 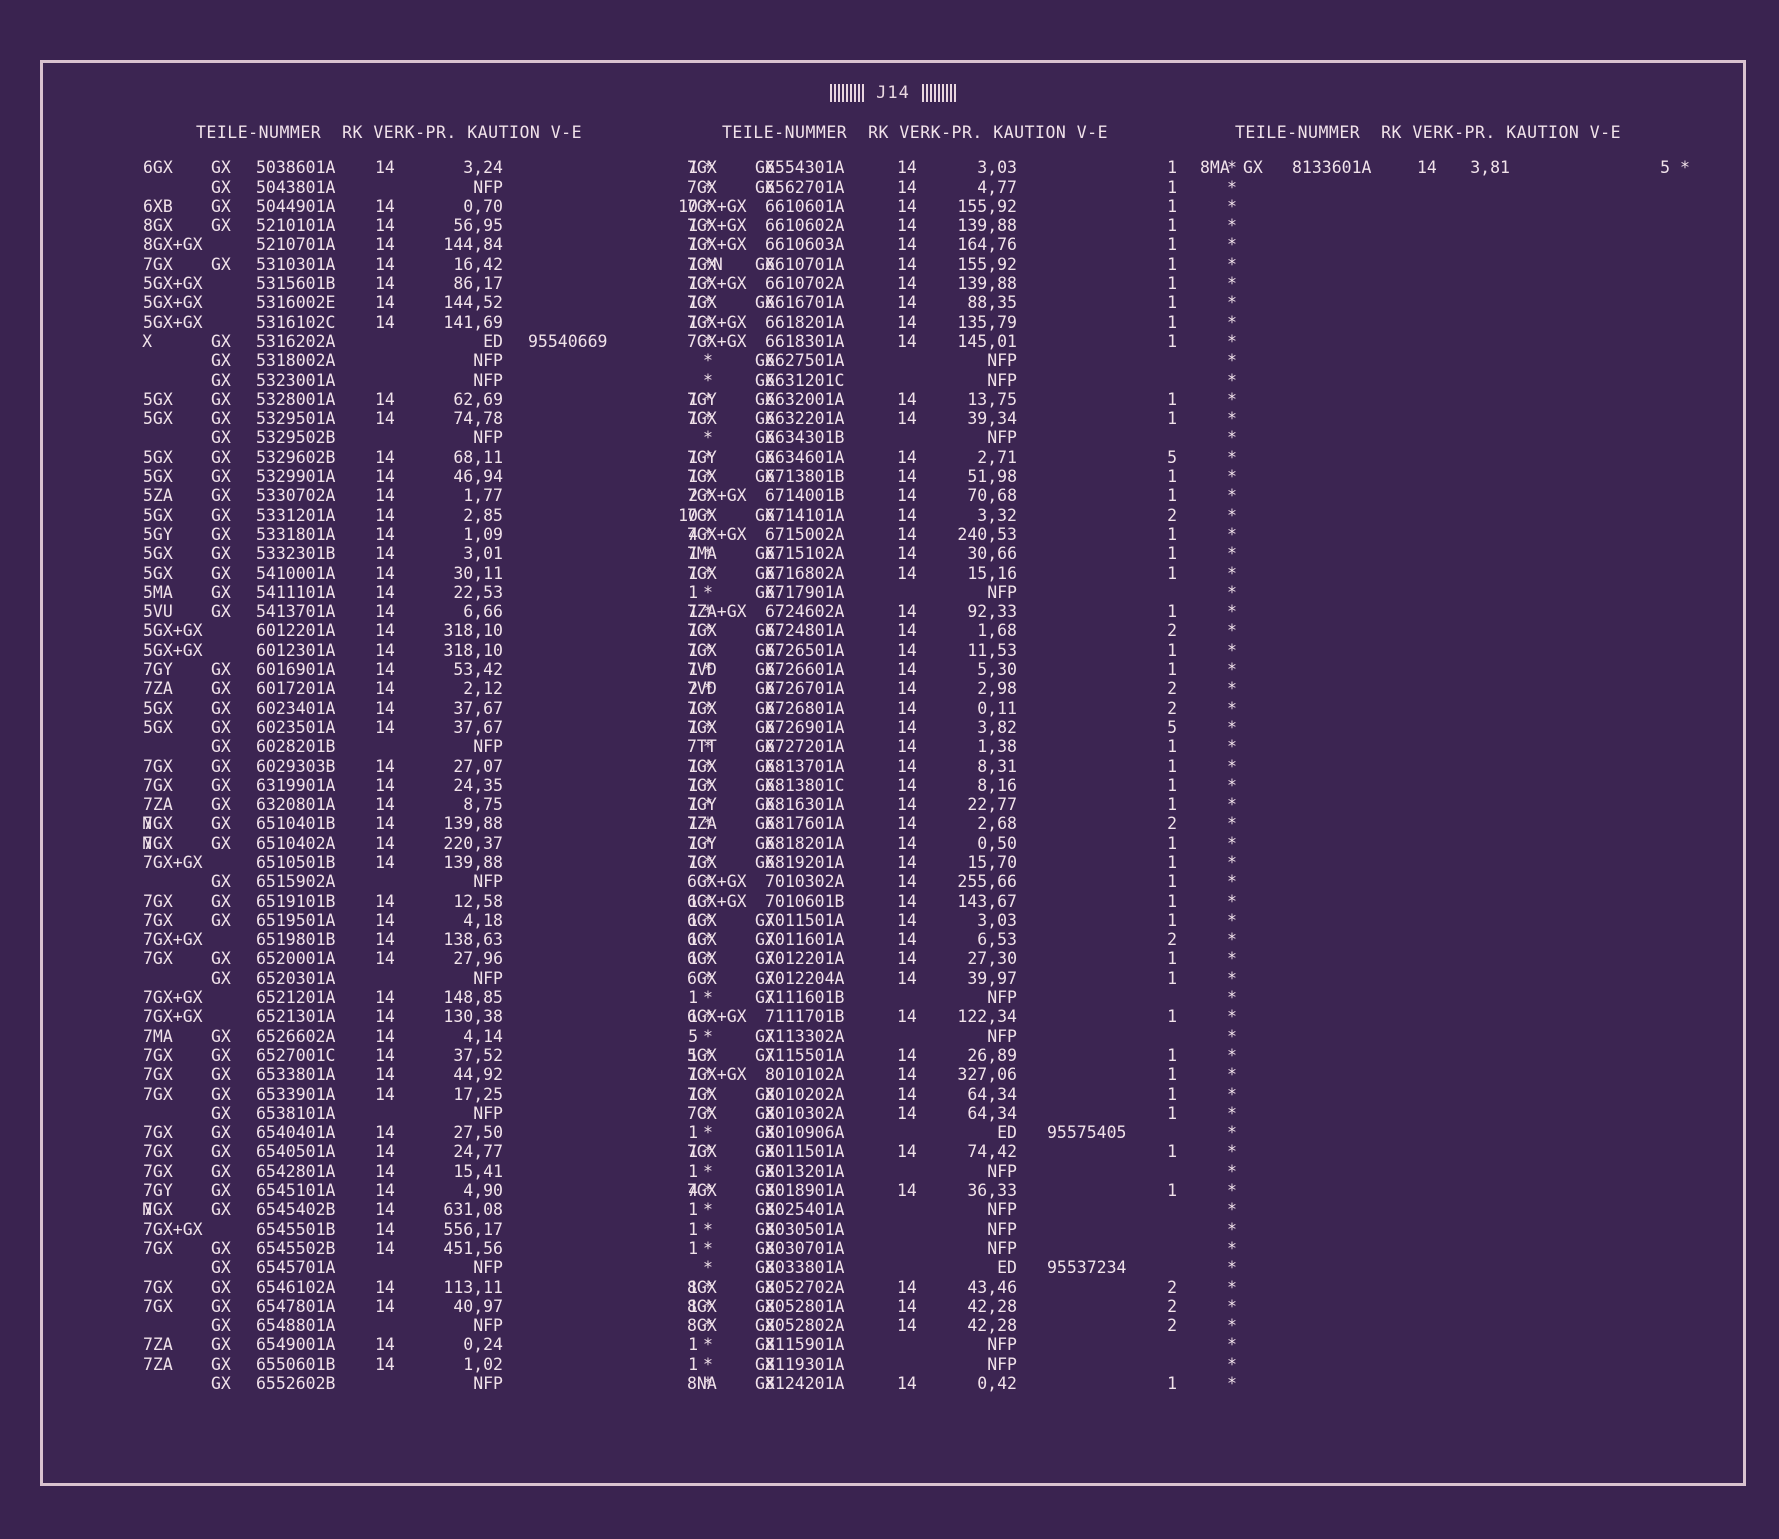 I want to click on price: 37,67, so click(x=478, y=708).